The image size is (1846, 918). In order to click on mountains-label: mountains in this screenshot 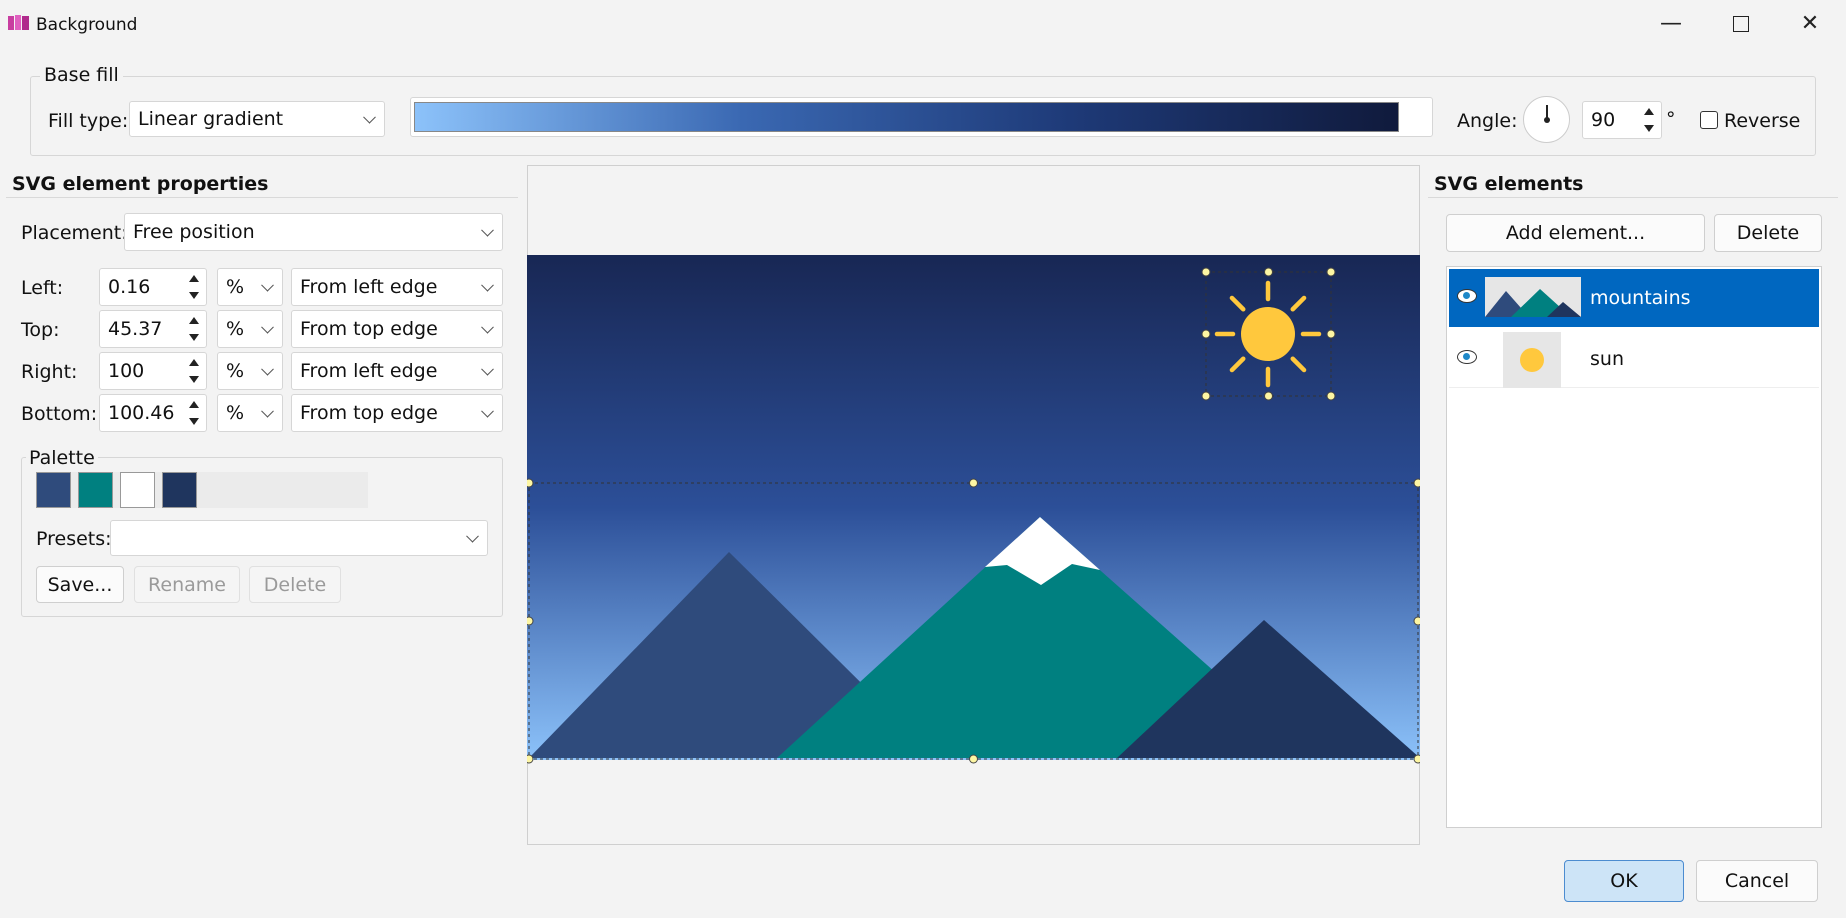, I will do `click(1640, 298)`.